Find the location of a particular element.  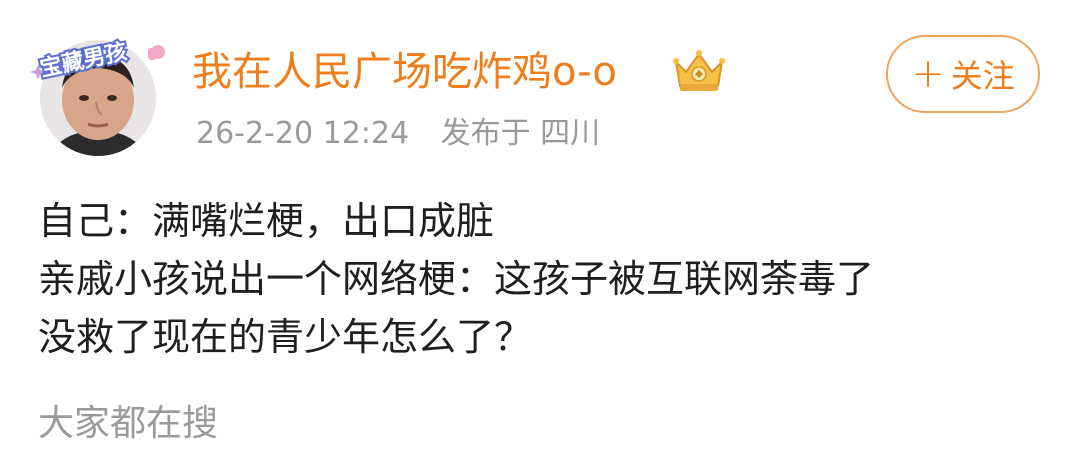

trending-search-link: 大家都在搜 is located at coordinates (128, 424).